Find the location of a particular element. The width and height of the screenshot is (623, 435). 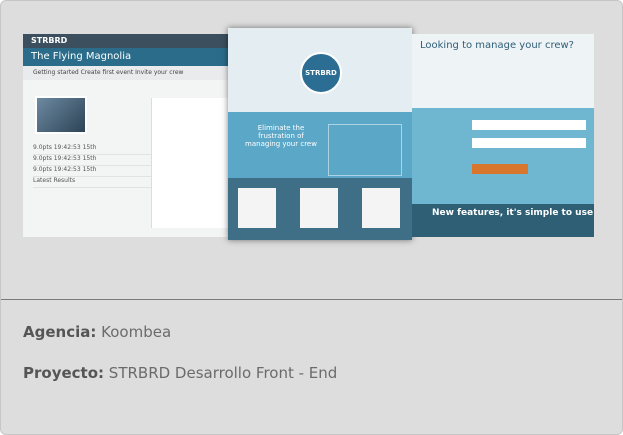

project-line: Proyecto: STRBRD Desarrollo Front - End is located at coordinates (180, 373).